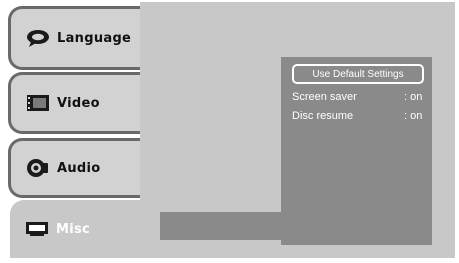  Describe the element at coordinates (361, 118) in the screenshot. I see `disc-resume-option: Disc resume : on` at that location.